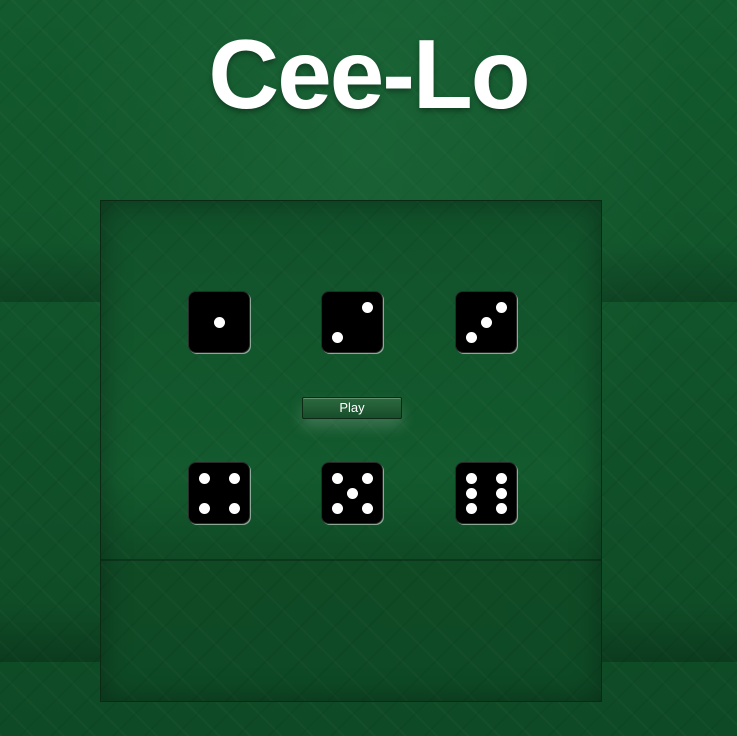  What do you see at coordinates (351, 560) in the screenshot?
I see `board-divider` at bounding box center [351, 560].